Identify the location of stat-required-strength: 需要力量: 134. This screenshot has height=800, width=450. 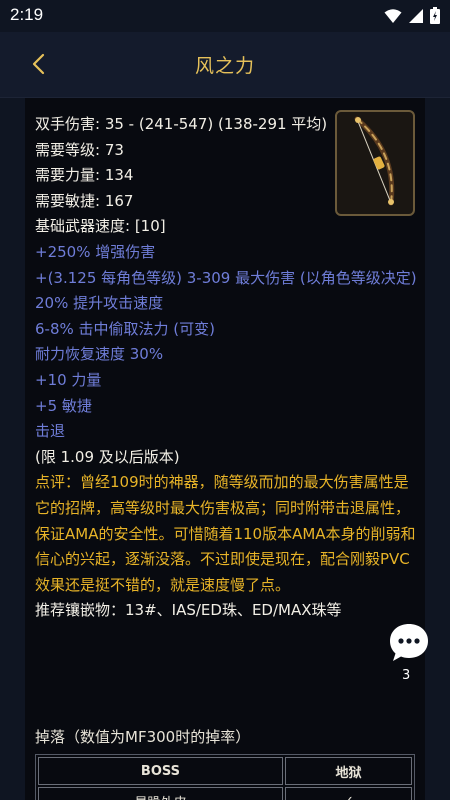
(84, 175).